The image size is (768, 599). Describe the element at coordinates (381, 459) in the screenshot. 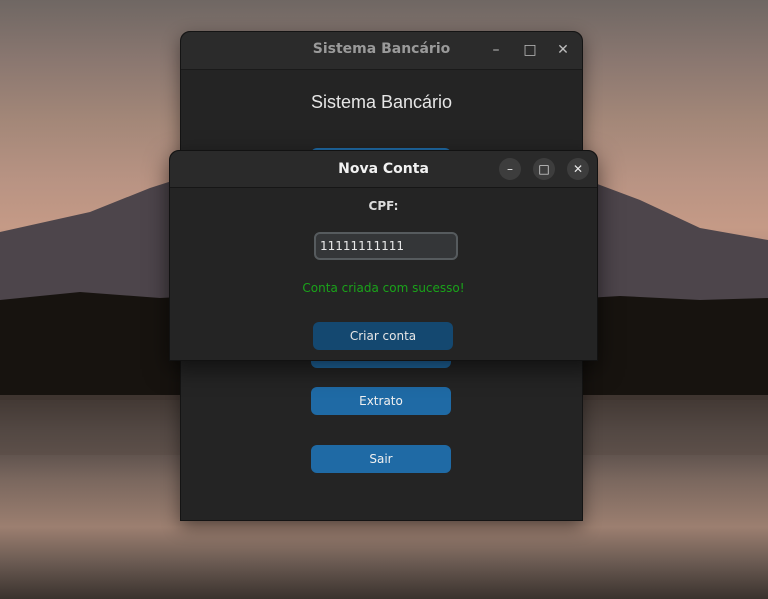

I see `sair-button: Sair` at that location.